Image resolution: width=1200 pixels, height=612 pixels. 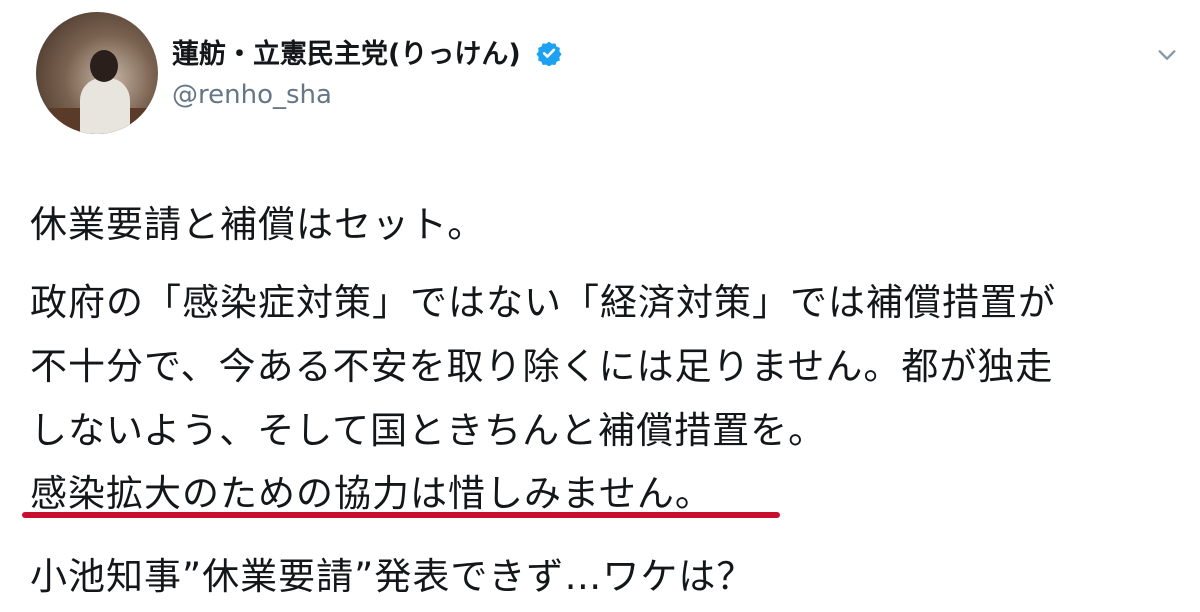 I want to click on avatar-figure-head, so click(x=104, y=66).